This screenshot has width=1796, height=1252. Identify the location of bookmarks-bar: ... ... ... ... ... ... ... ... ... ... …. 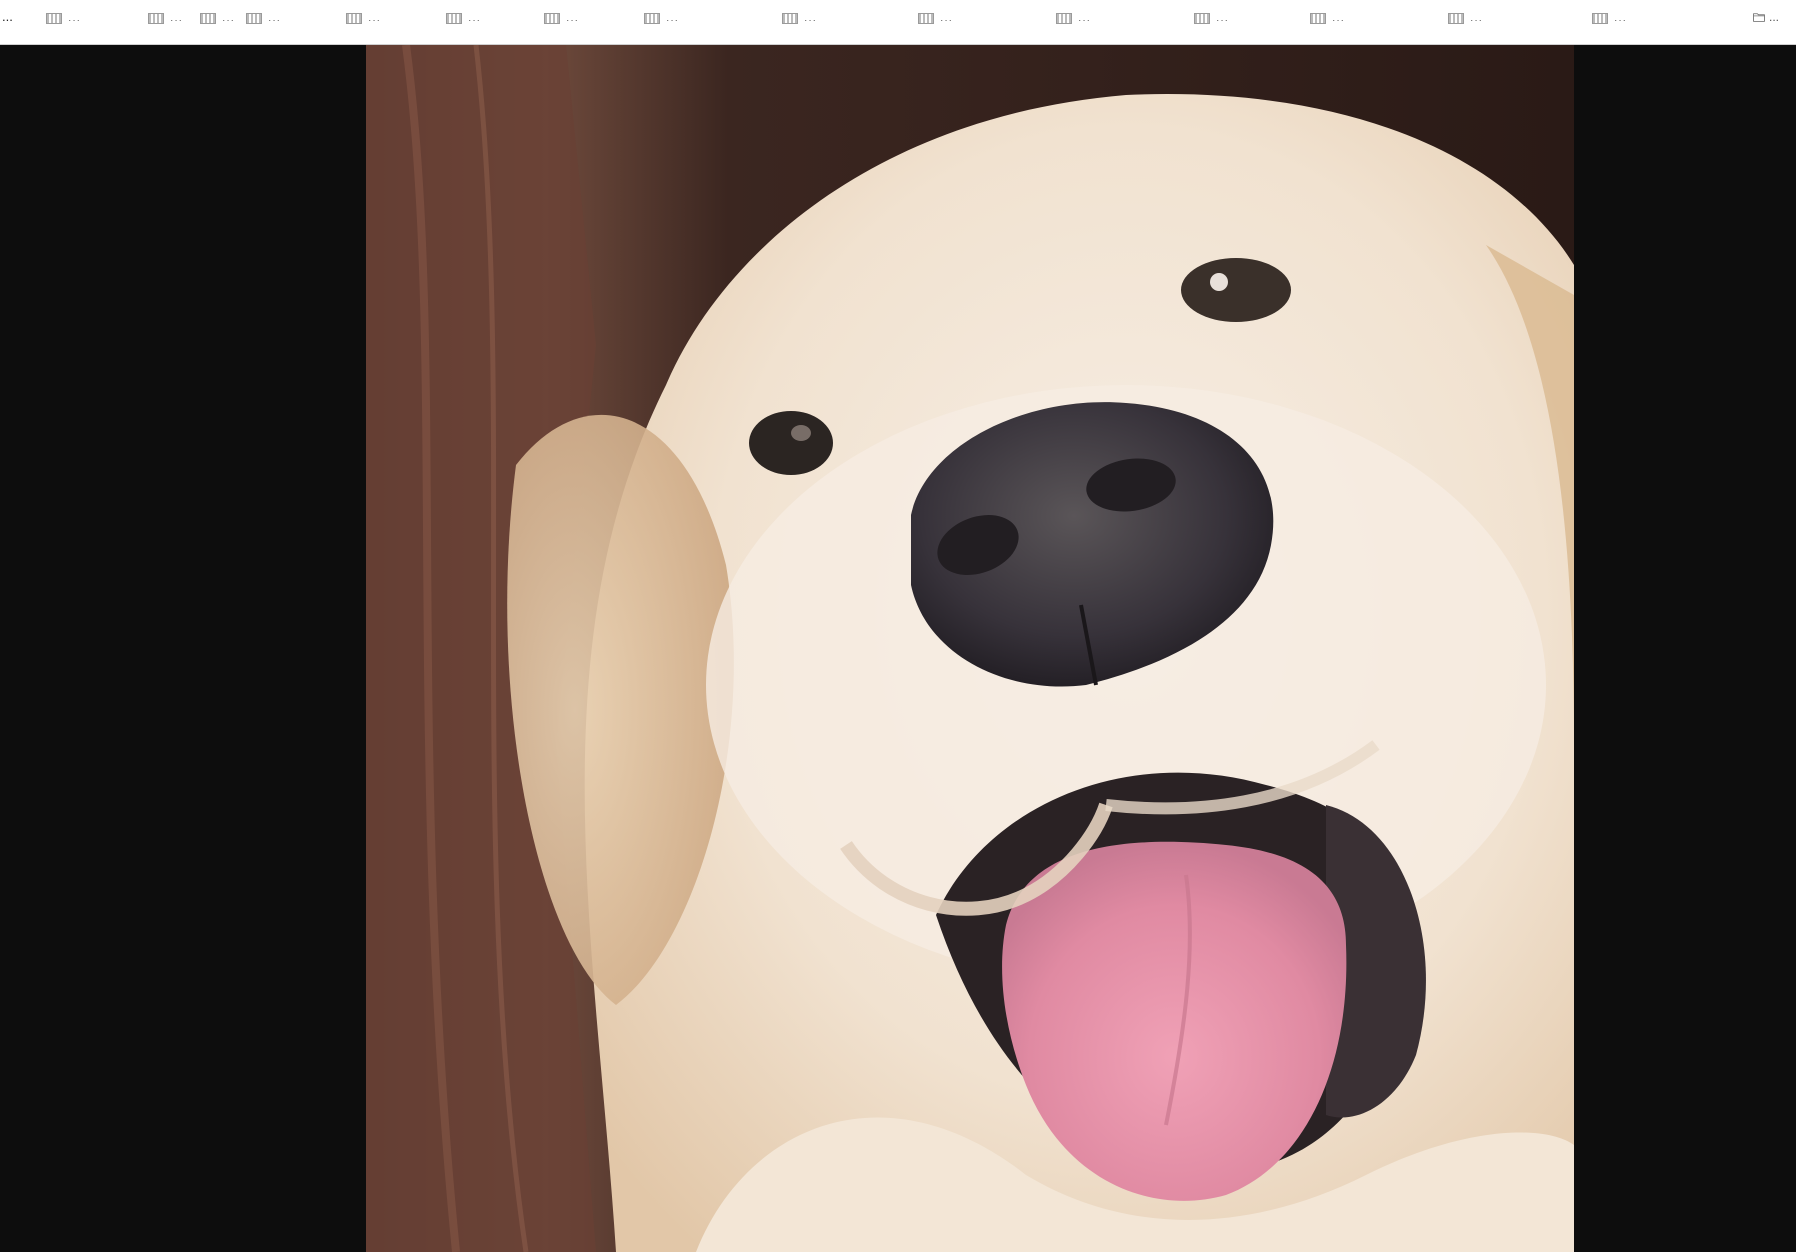
(898, 22).